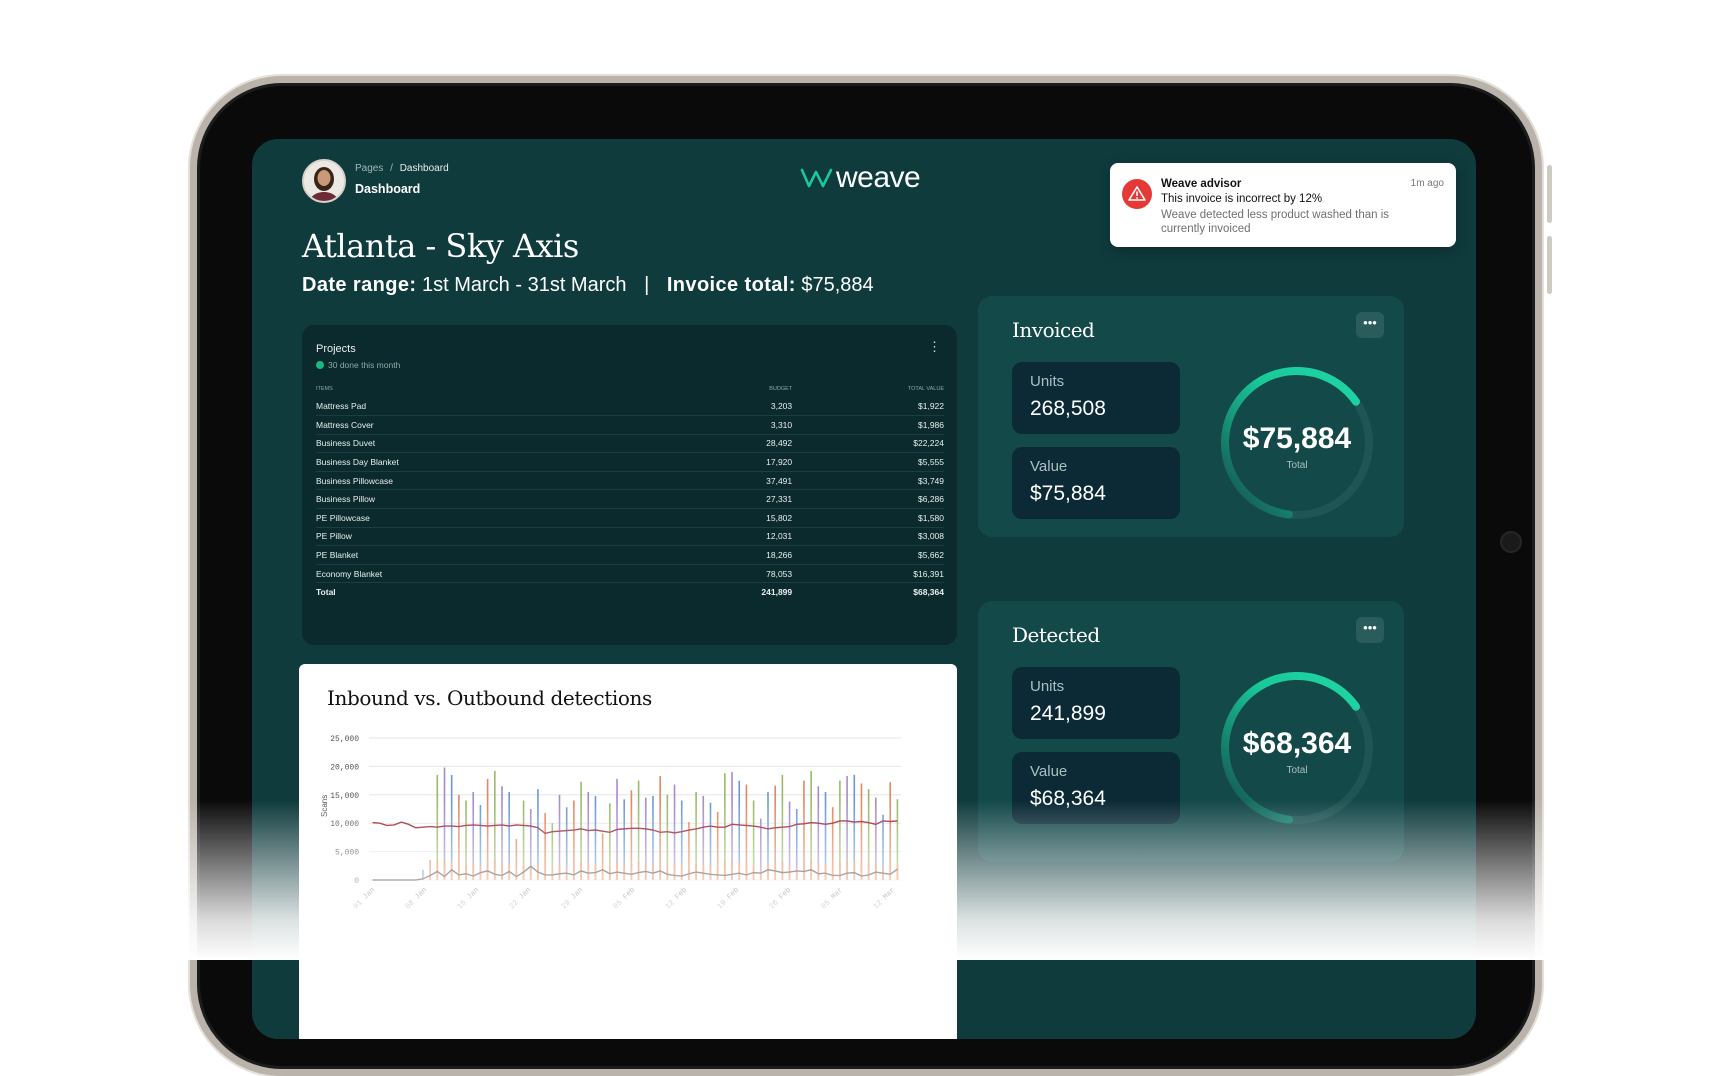  What do you see at coordinates (868, 407) in the screenshot?
I see `total-value-cell: $1,922` at bounding box center [868, 407].